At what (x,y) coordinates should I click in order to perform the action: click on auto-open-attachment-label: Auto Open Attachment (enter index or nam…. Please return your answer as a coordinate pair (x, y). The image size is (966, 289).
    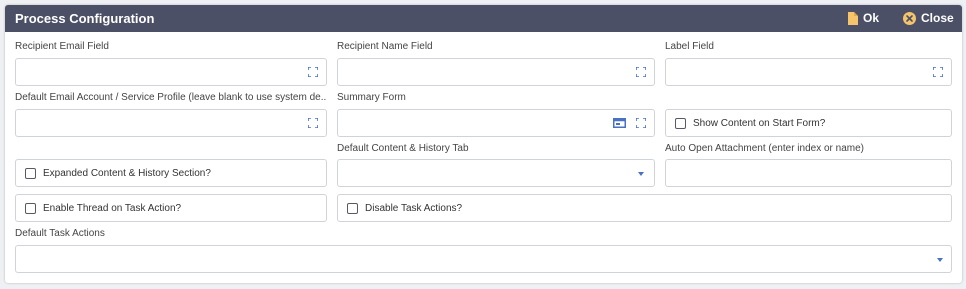
    Looking at the image, I should click on (764, 148).